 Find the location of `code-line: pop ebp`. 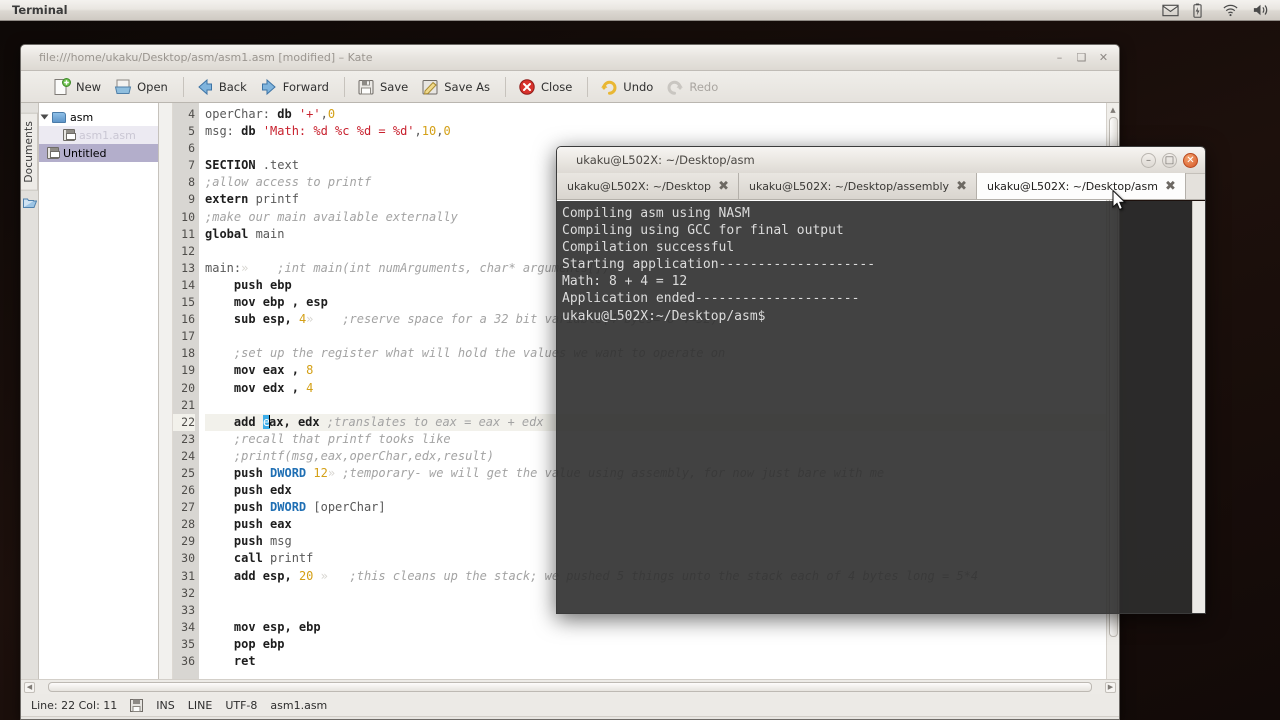

code-line: pop ebp is located at coordinates (662, 644).